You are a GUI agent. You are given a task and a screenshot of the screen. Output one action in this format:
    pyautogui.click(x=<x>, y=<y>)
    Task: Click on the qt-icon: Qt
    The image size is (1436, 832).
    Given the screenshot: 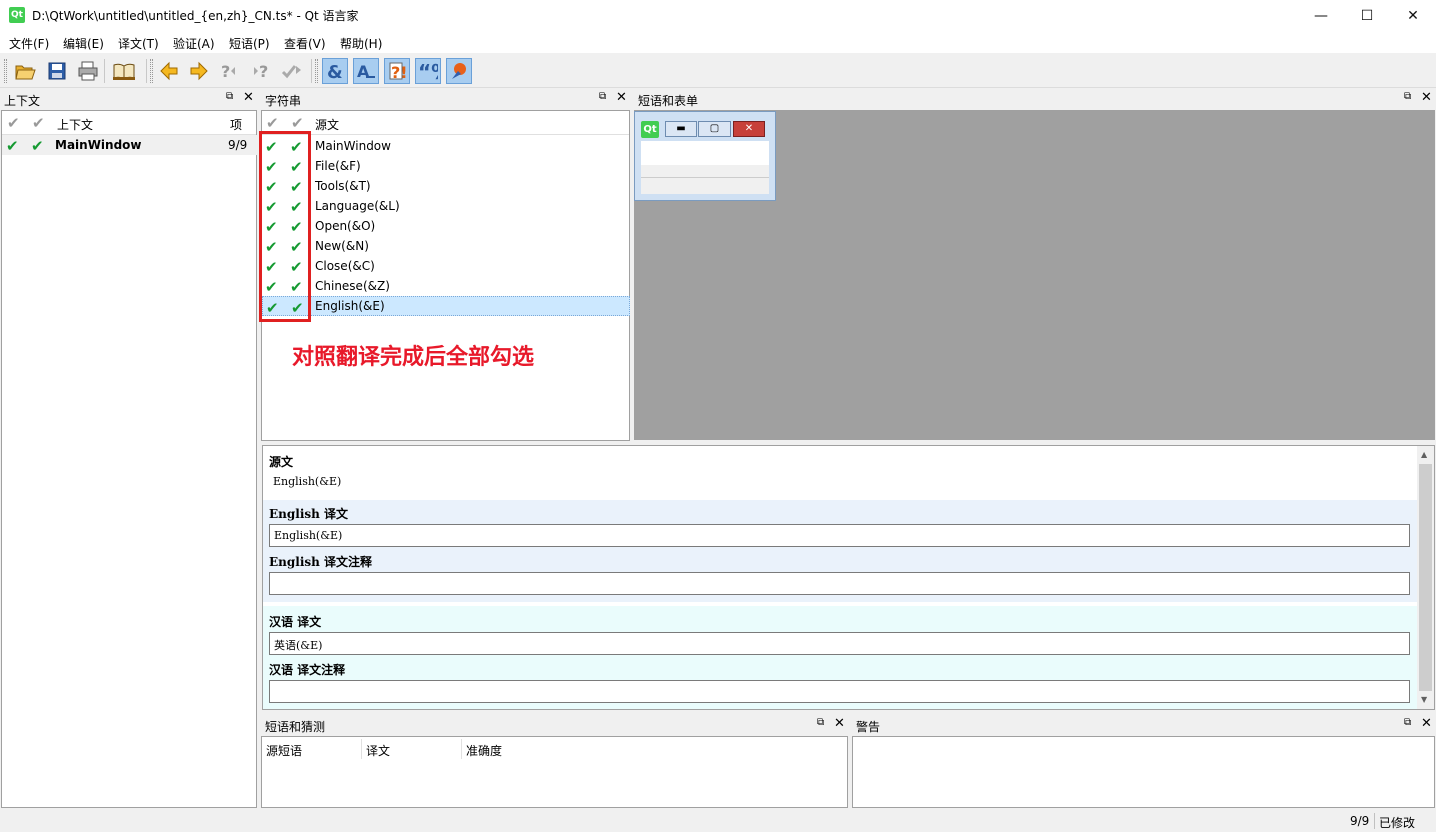 What is the action you would take?
    pyautogui.click(x=650, y=129)
    